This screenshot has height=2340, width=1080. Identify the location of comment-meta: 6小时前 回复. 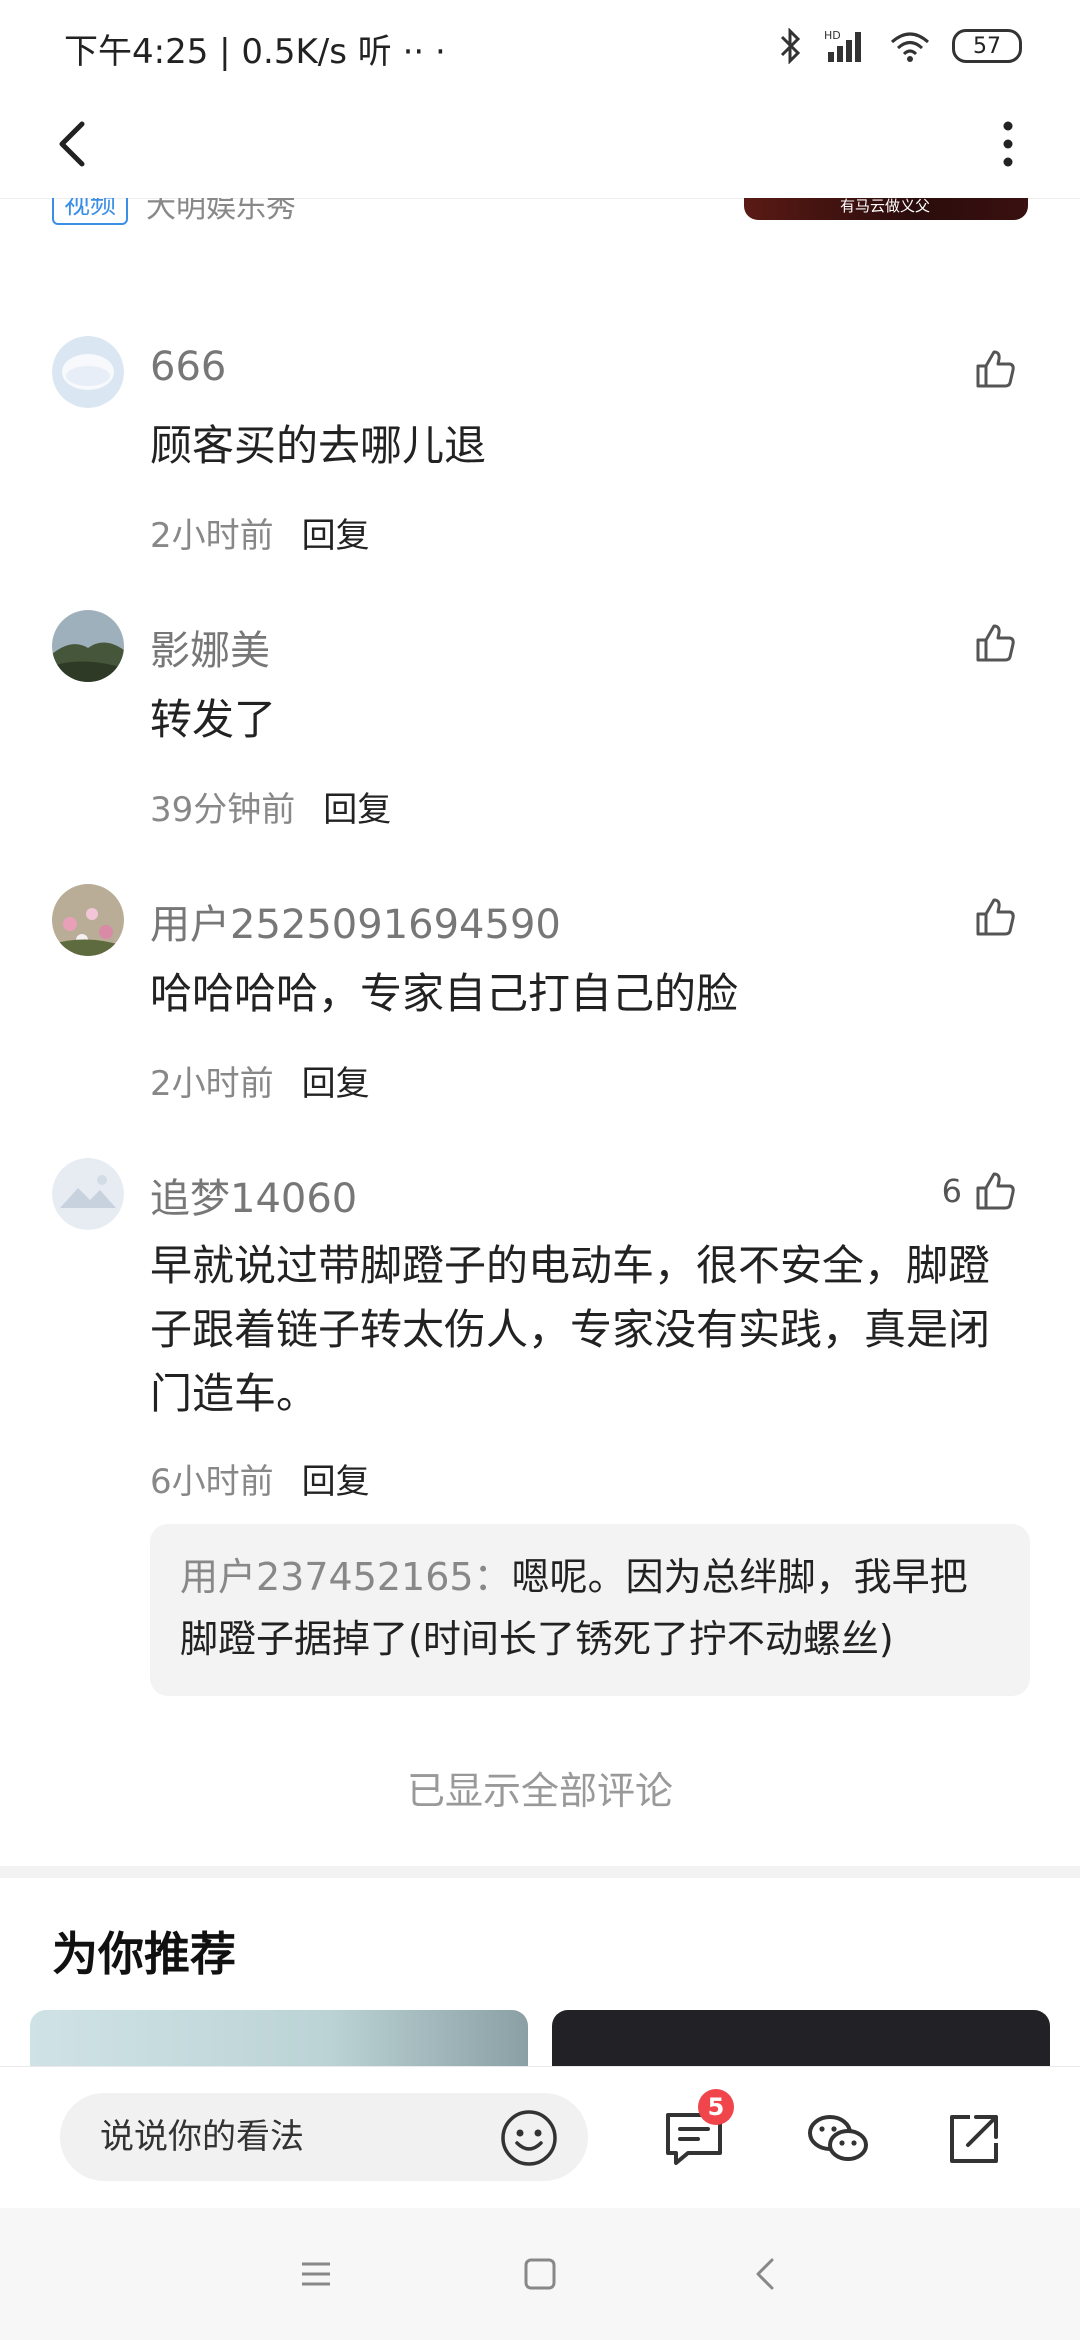
(260, 1478).